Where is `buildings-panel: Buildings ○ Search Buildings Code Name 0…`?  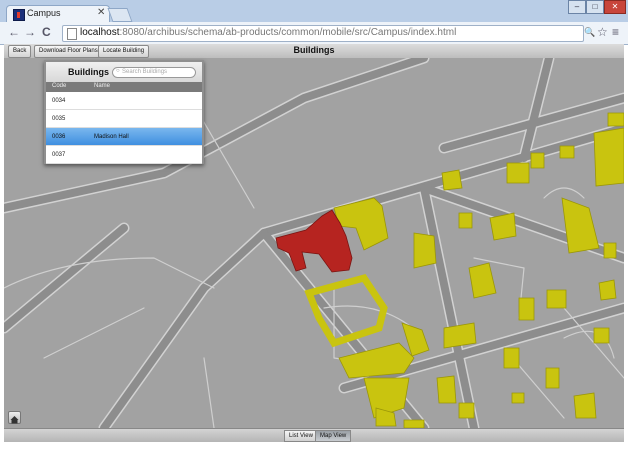
buildings-panel: Buildings ○ Search Buildings Code Name 0… is located at coordinates (124, 112).